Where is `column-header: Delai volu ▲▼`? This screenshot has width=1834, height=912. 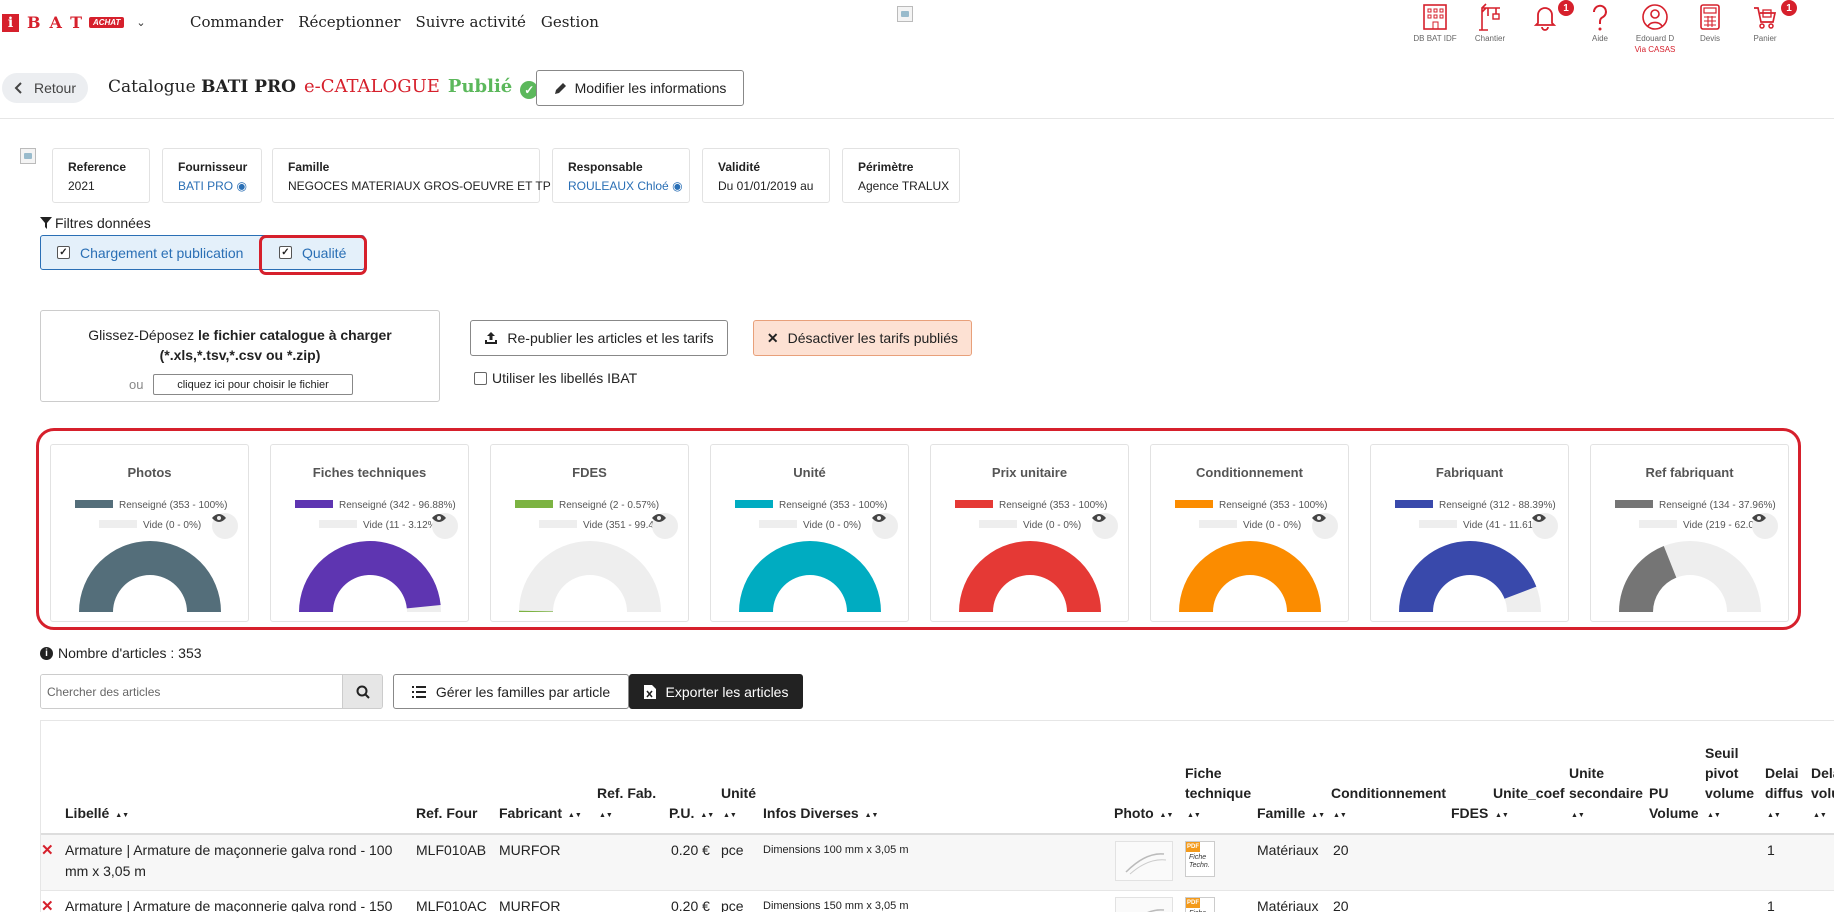 column-header: Delai volu ▲▼ is located at coordinates (1822, 794).